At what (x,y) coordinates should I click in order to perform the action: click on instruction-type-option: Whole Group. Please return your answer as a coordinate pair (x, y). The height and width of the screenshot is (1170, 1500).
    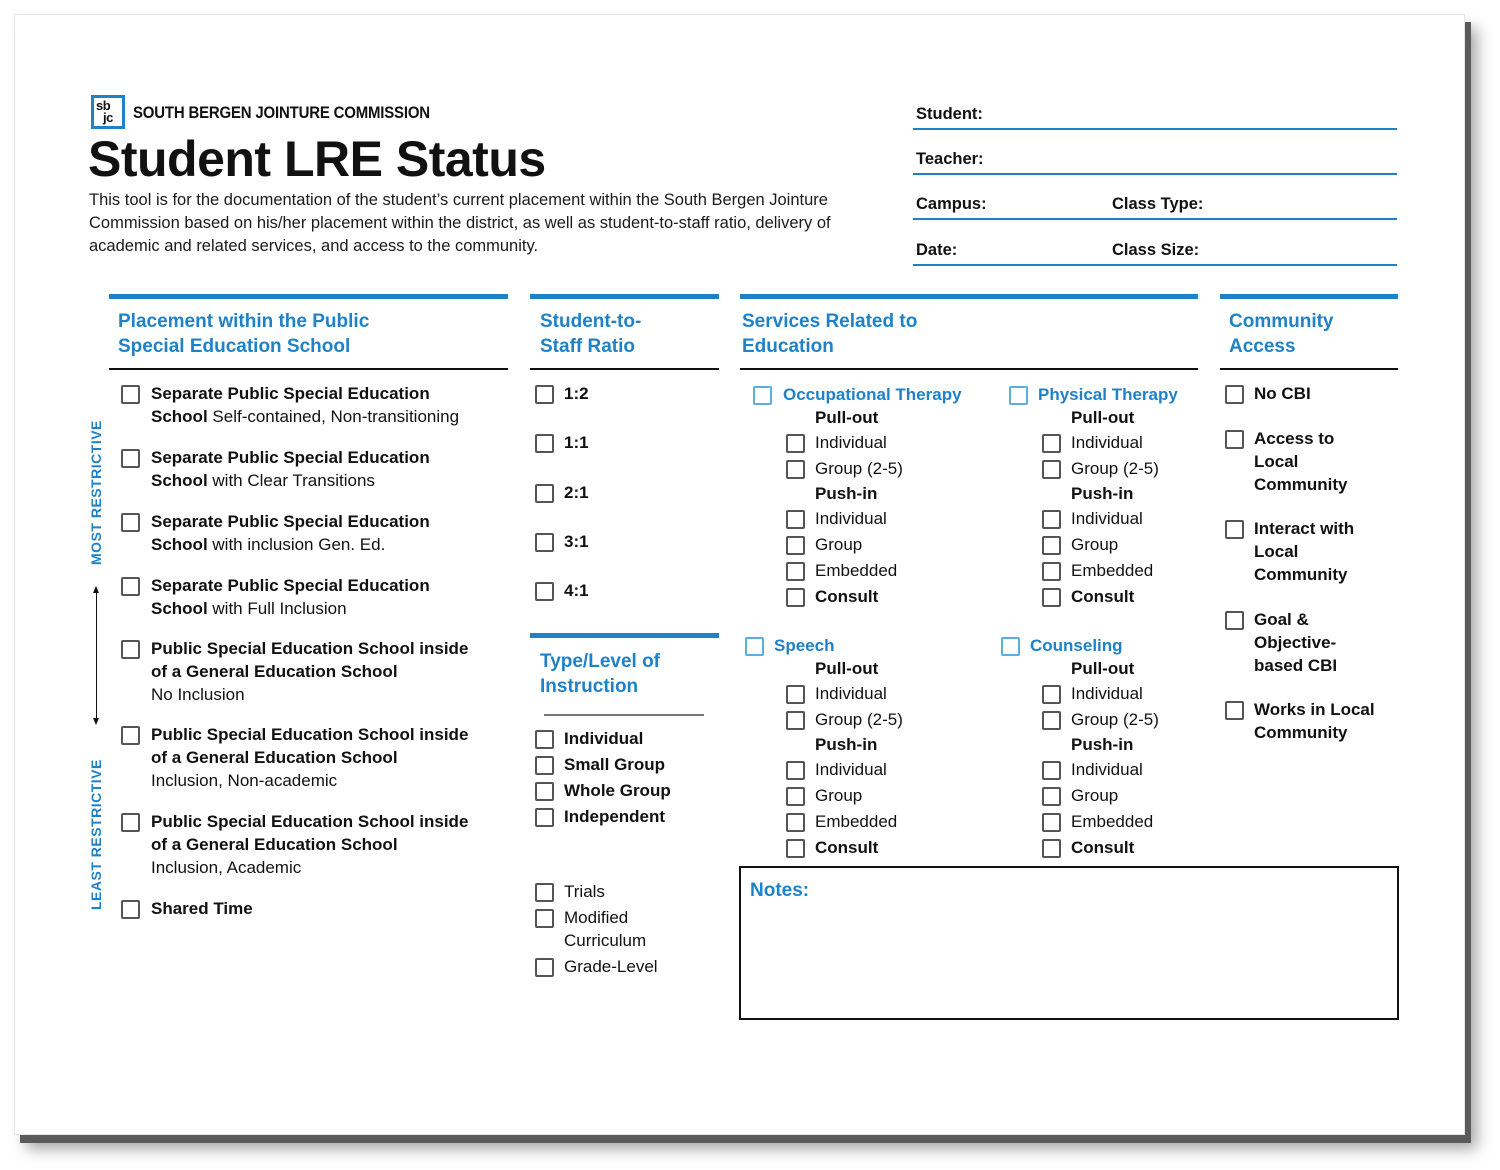
    Looking at the image, I should click on (617, 790).